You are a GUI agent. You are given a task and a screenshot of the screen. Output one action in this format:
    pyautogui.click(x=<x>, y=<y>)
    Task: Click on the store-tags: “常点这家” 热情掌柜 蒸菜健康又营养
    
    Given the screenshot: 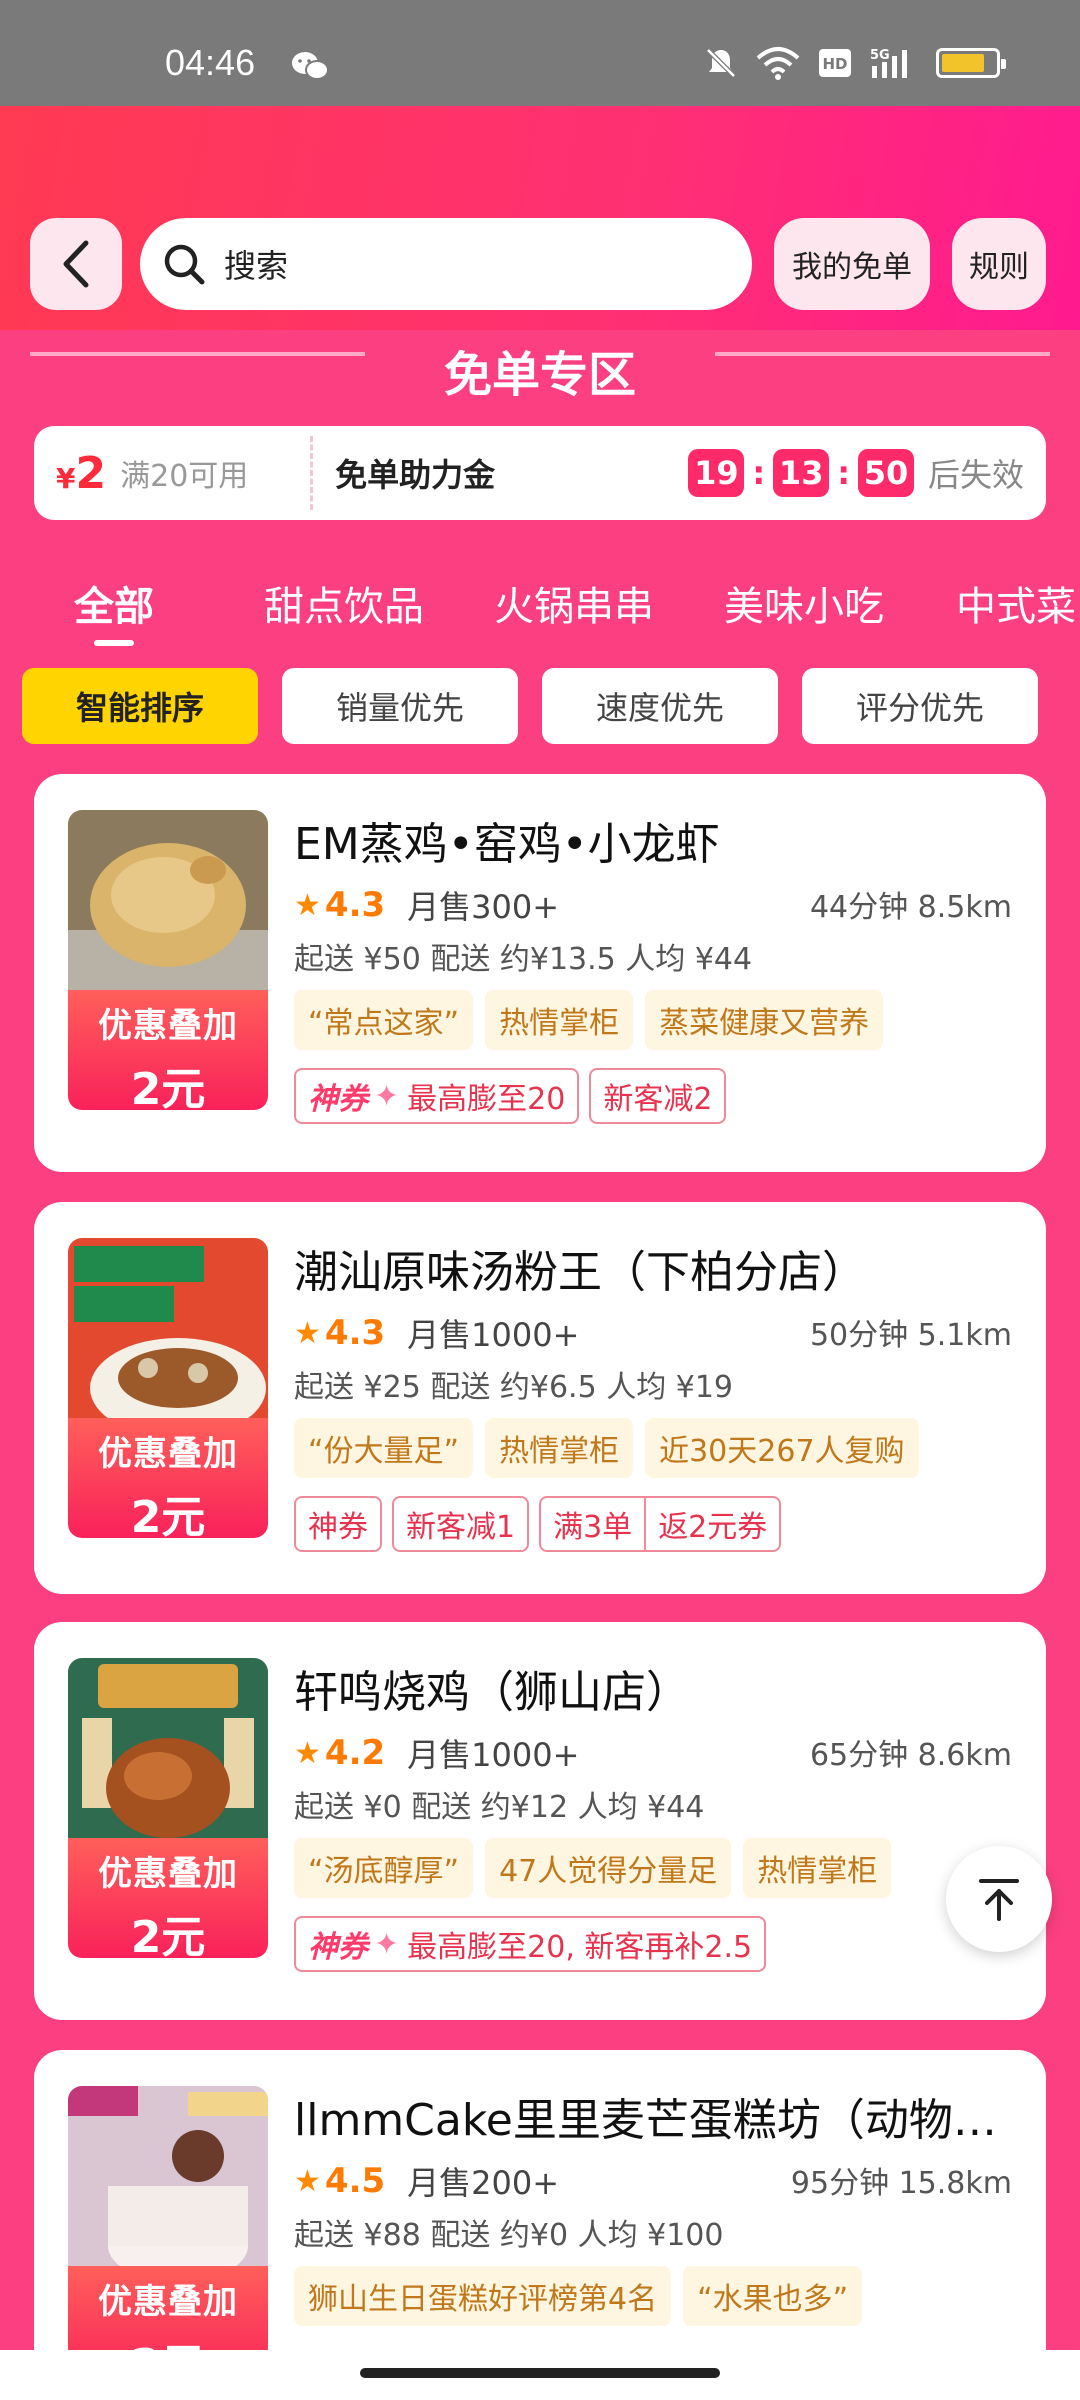 What is the action you would take?
    pyautogui.click(x=589, y=1020)
    